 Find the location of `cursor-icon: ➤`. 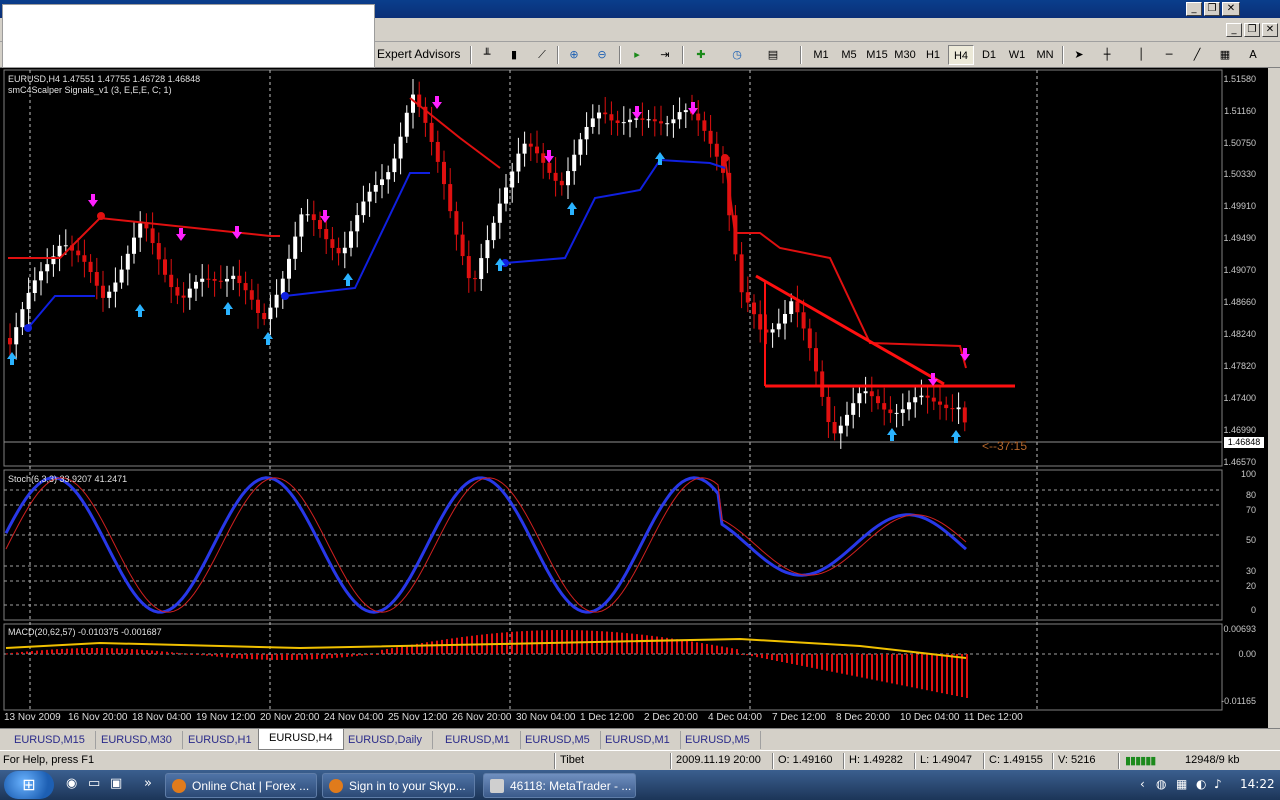

cursor-icon: ➤ is located at coordinates (1079, 55).